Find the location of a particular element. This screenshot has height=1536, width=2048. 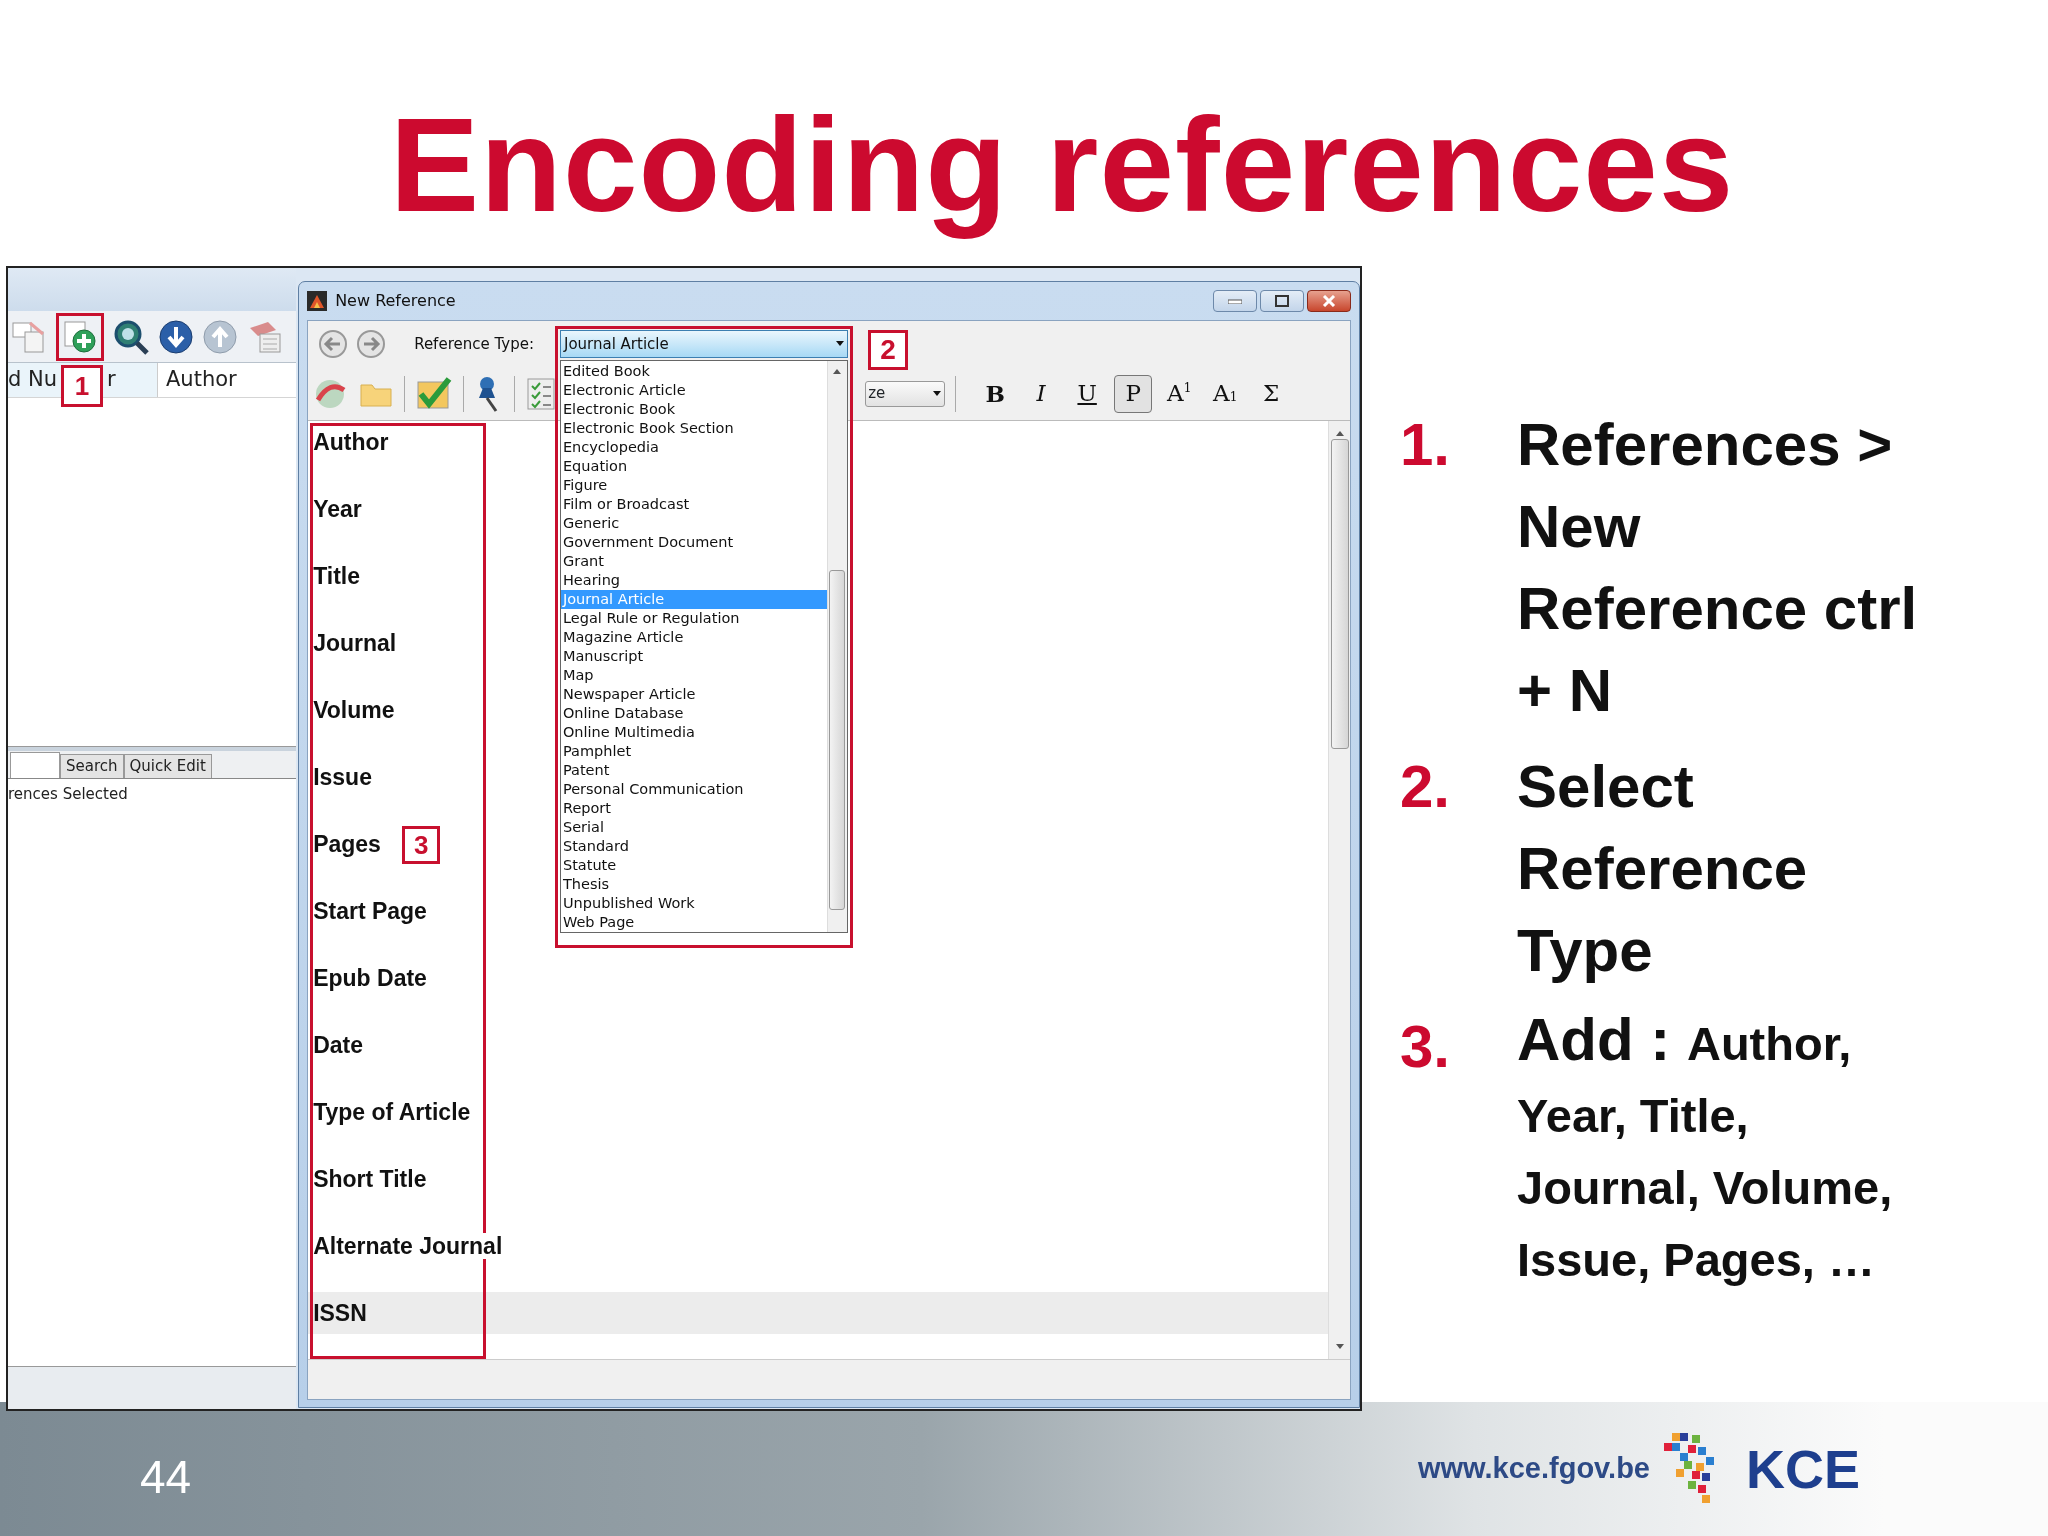

dropdown-option: Hearing is located at coordinates (693, 581).